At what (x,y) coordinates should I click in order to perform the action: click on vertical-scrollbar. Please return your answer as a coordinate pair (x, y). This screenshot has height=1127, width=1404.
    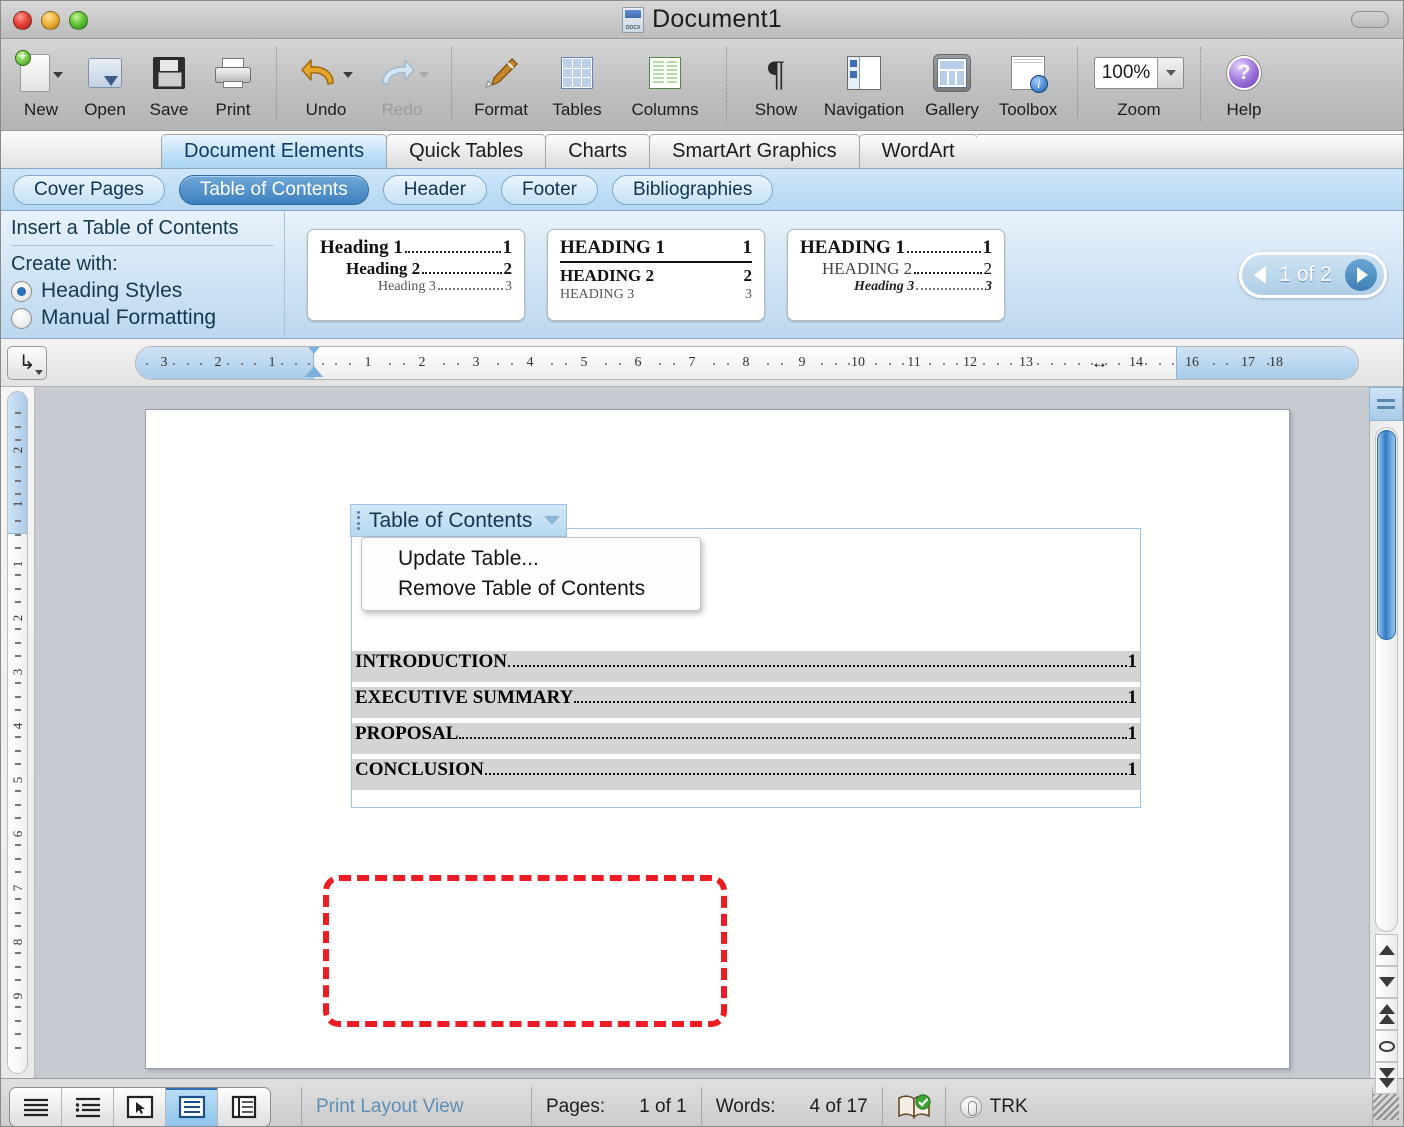
    Looking at the image, I should click on (1386, 740).